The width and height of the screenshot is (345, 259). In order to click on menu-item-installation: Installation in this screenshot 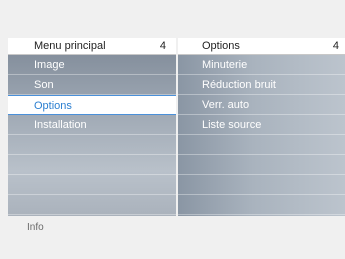, I will do `click(92, 125)`.